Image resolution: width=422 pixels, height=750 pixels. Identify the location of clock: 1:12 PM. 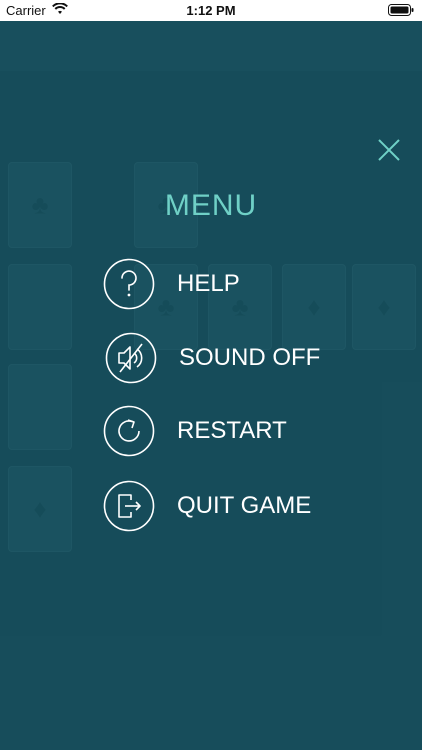
(211, 10).